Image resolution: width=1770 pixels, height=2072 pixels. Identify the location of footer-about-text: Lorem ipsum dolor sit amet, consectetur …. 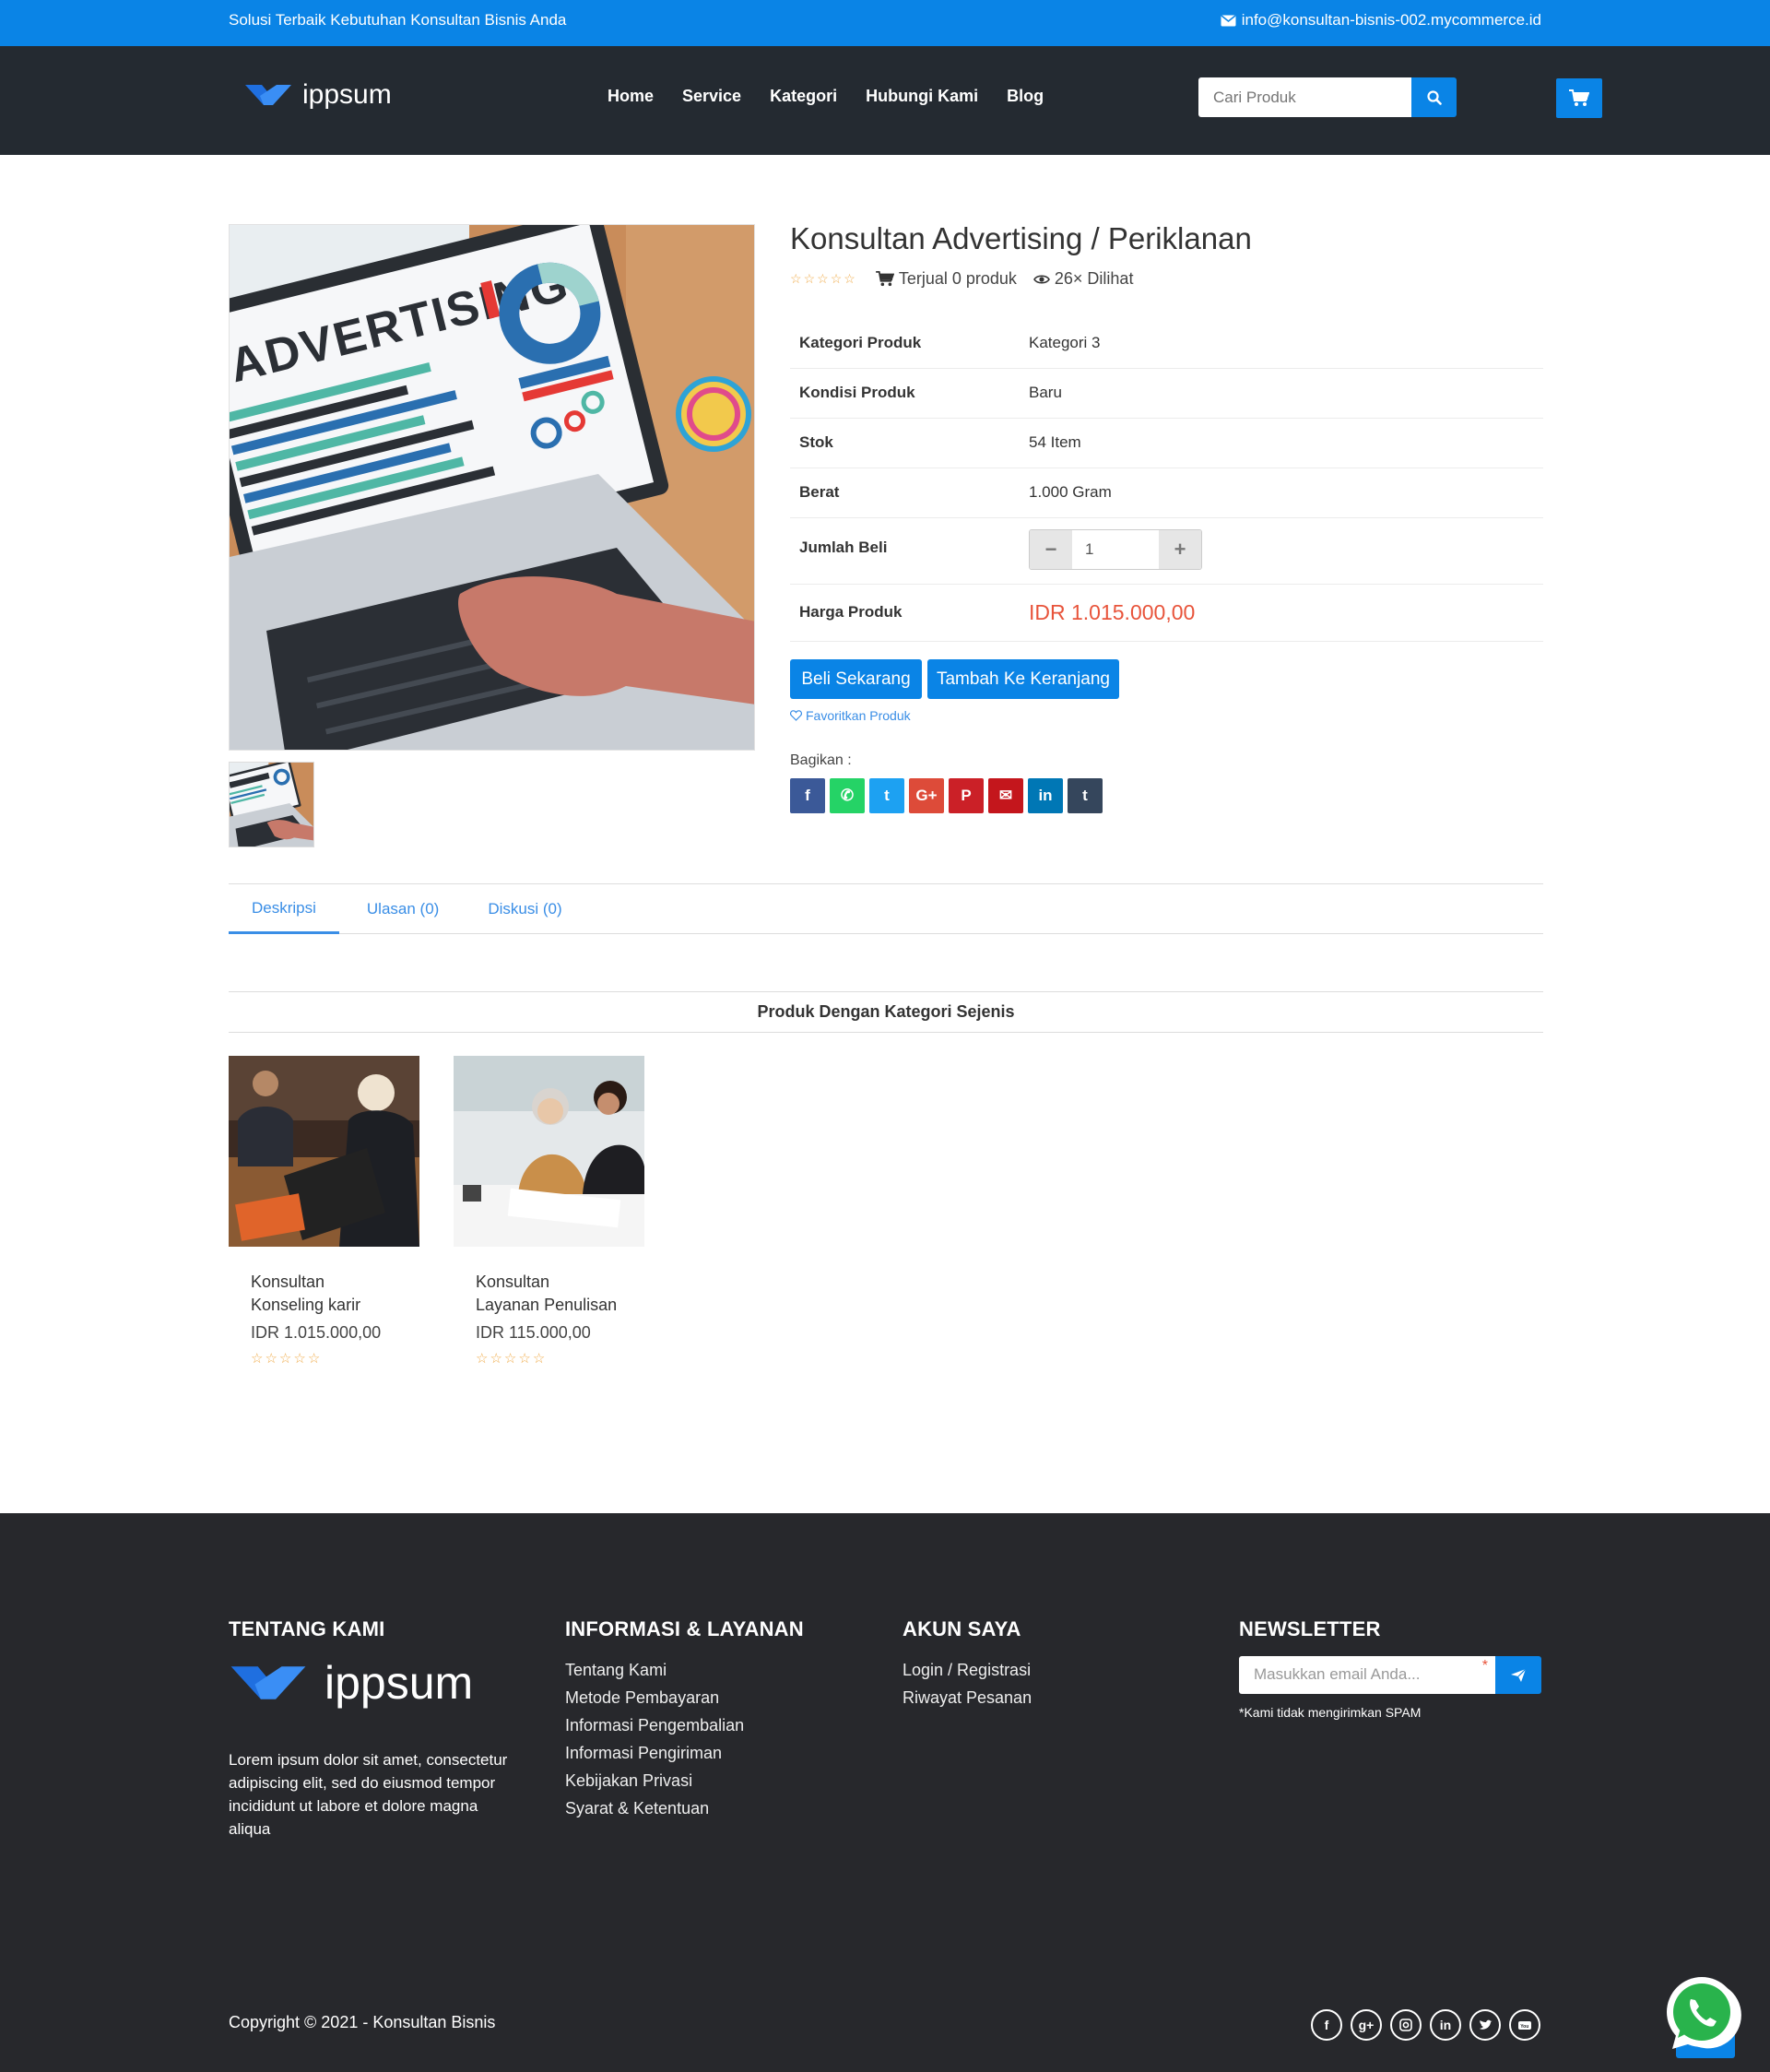
(368, 1794).